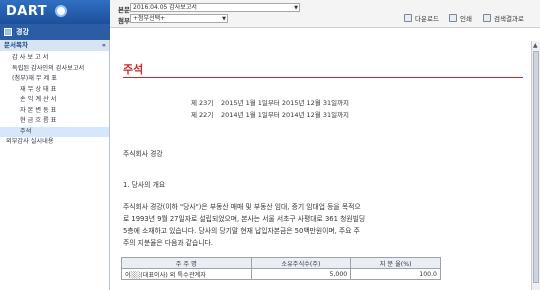 The height and width of the screenshot is (290, 540). Describe the element at coordinates (301, 263) in the screenshot. I see `col-shares: 소유주식수(주)` at that location.